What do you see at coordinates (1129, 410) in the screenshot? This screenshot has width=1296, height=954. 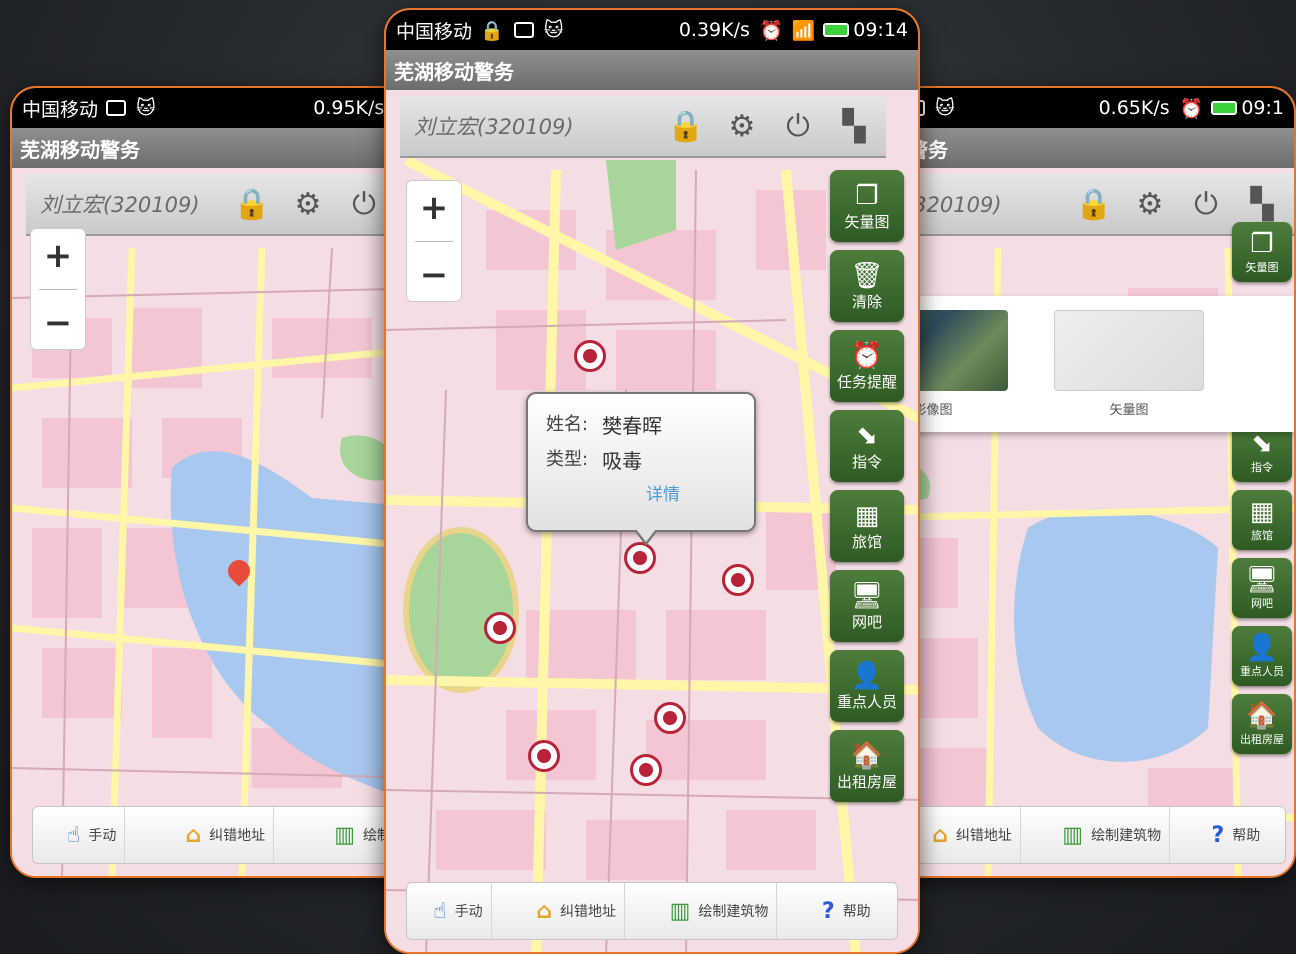 I see `vector-label: 矢量图` at bounding box center [1129, 410].